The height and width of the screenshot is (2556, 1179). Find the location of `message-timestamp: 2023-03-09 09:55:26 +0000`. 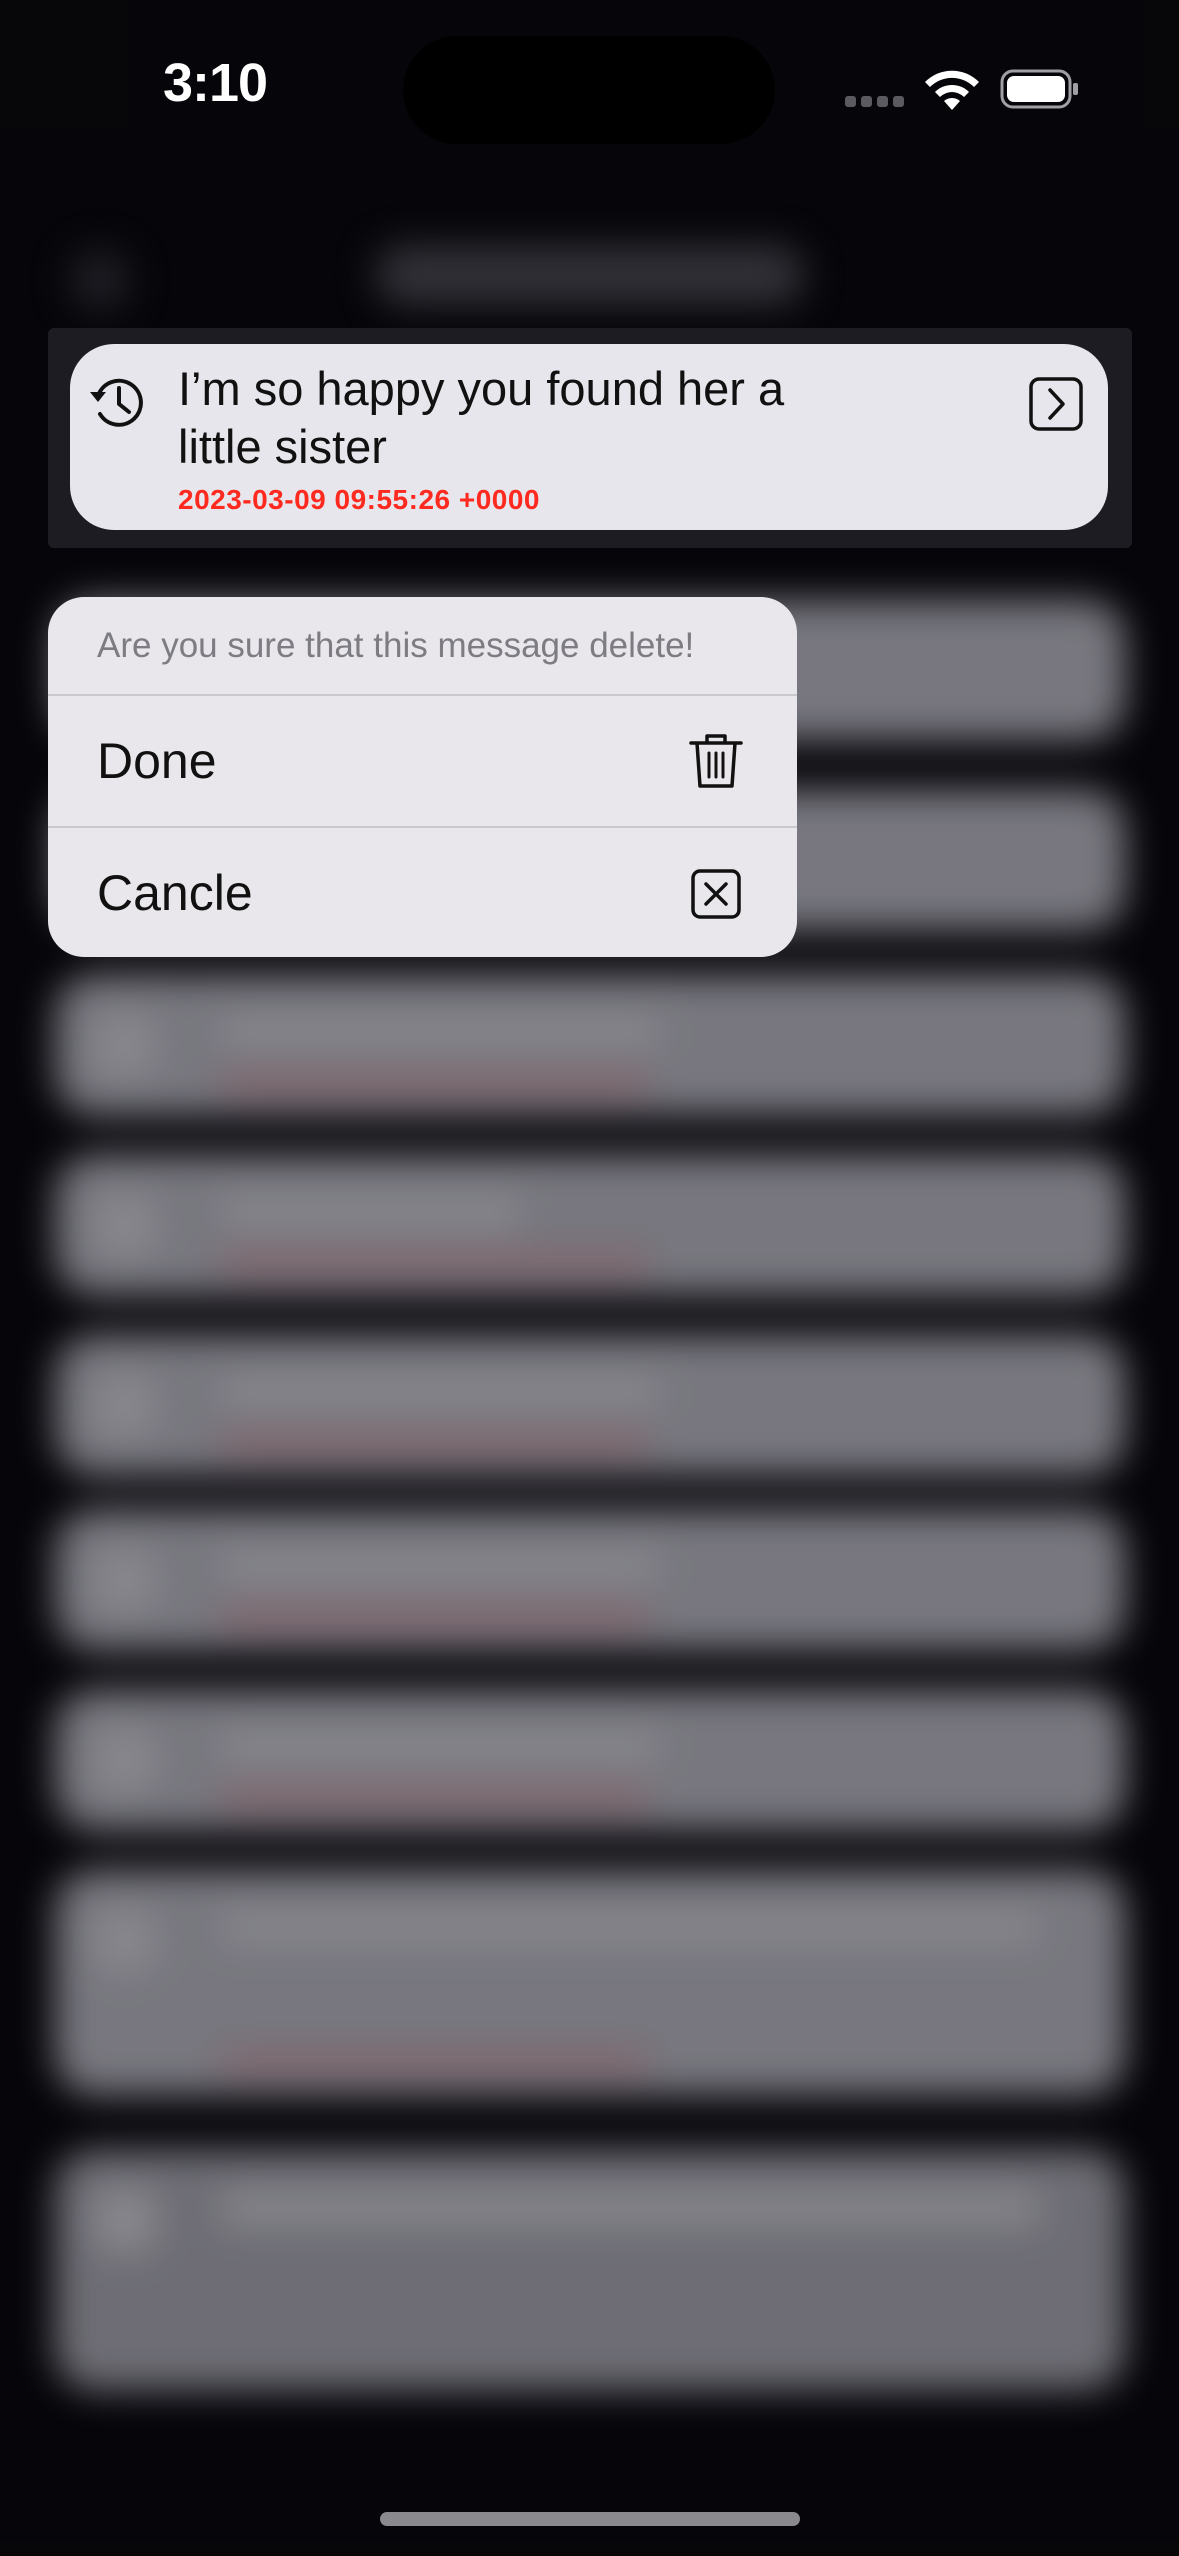

message-timestamp: 2023-03-09 09:55:26 +0000 is located at coordinates (359, 499).